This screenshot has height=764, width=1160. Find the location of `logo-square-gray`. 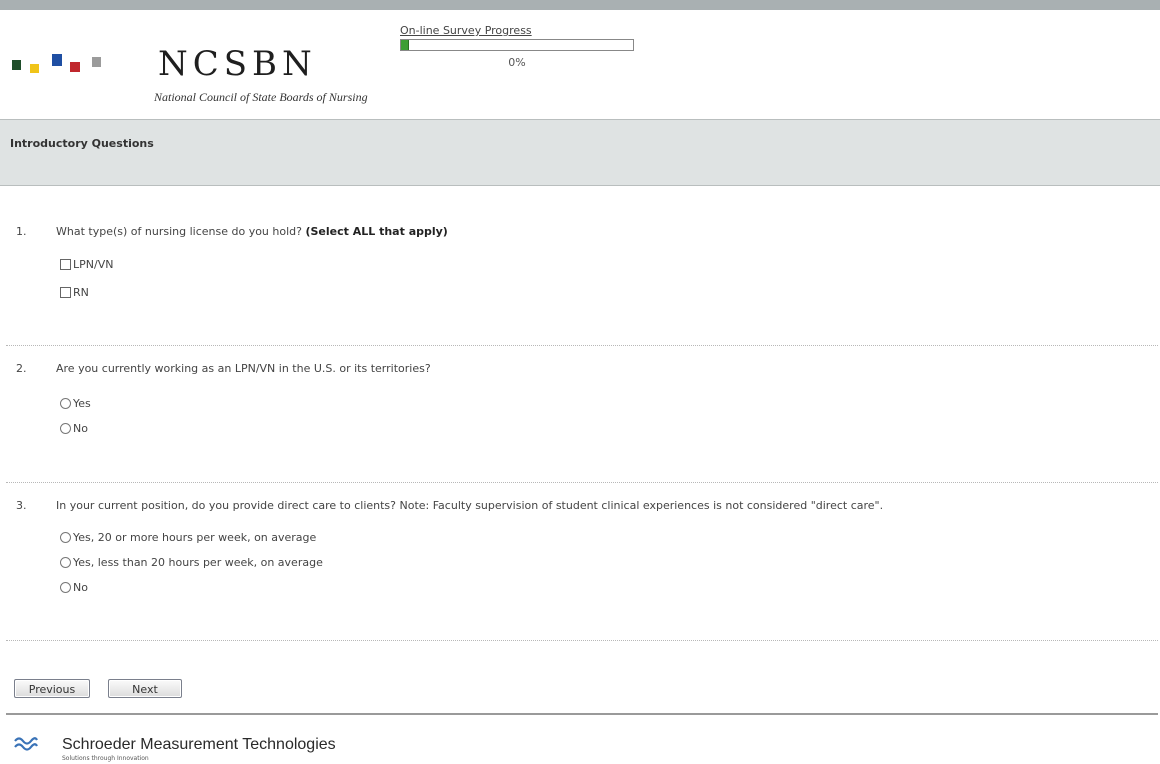

logo-square-gray is located at coordinates (96, 62).